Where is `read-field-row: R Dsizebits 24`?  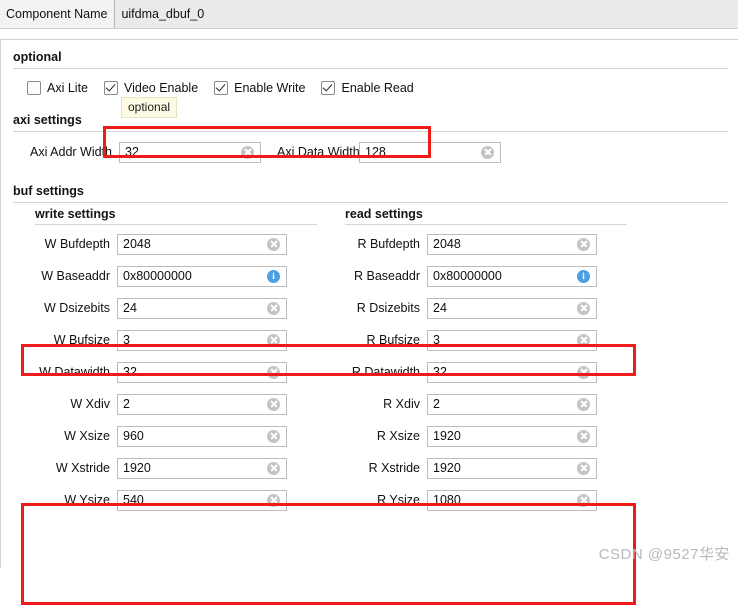 read-field-row: R Dsizebits 24 is located at coordinates (485, 308).